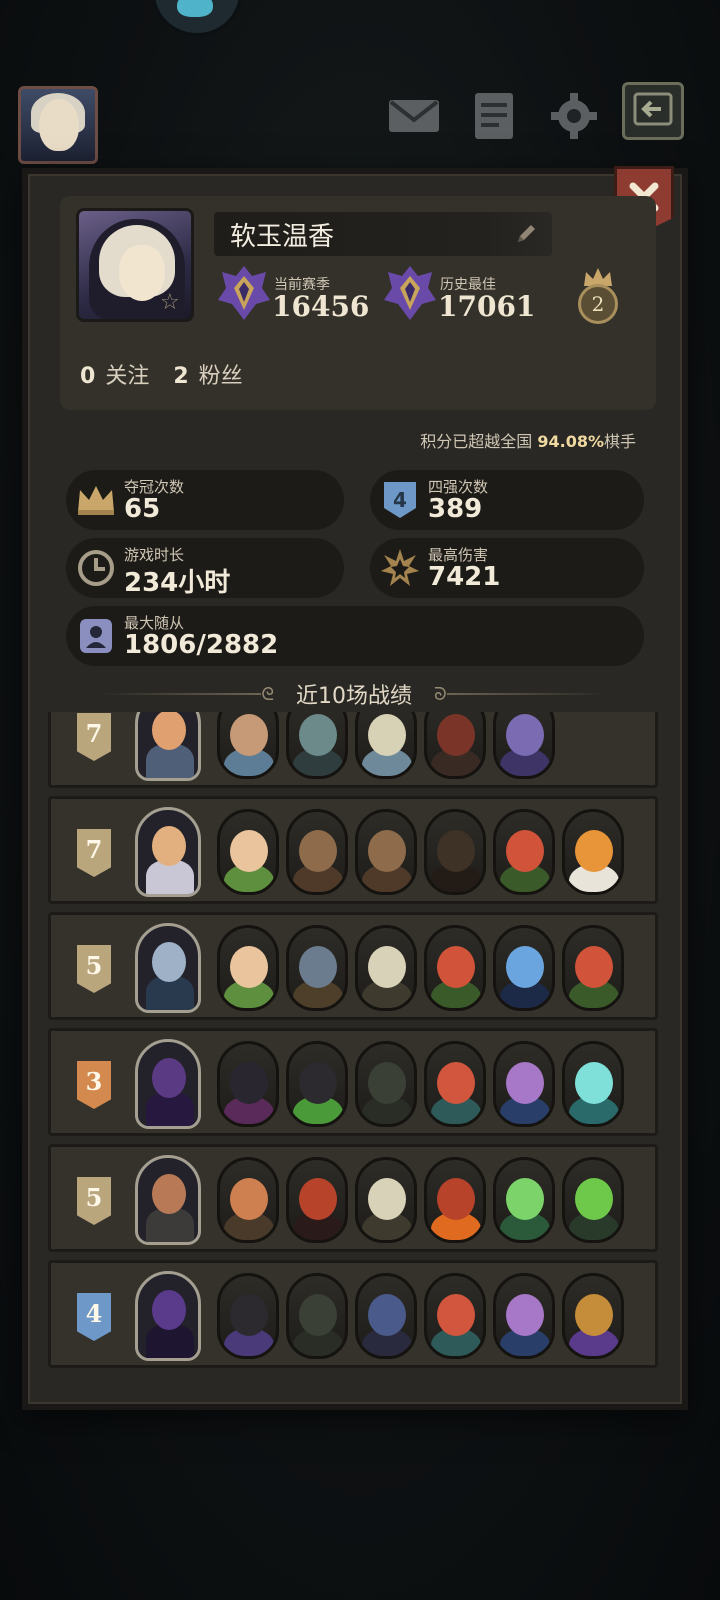  I want to click on player-name-bar: 软玉温香, so click(383, 234).